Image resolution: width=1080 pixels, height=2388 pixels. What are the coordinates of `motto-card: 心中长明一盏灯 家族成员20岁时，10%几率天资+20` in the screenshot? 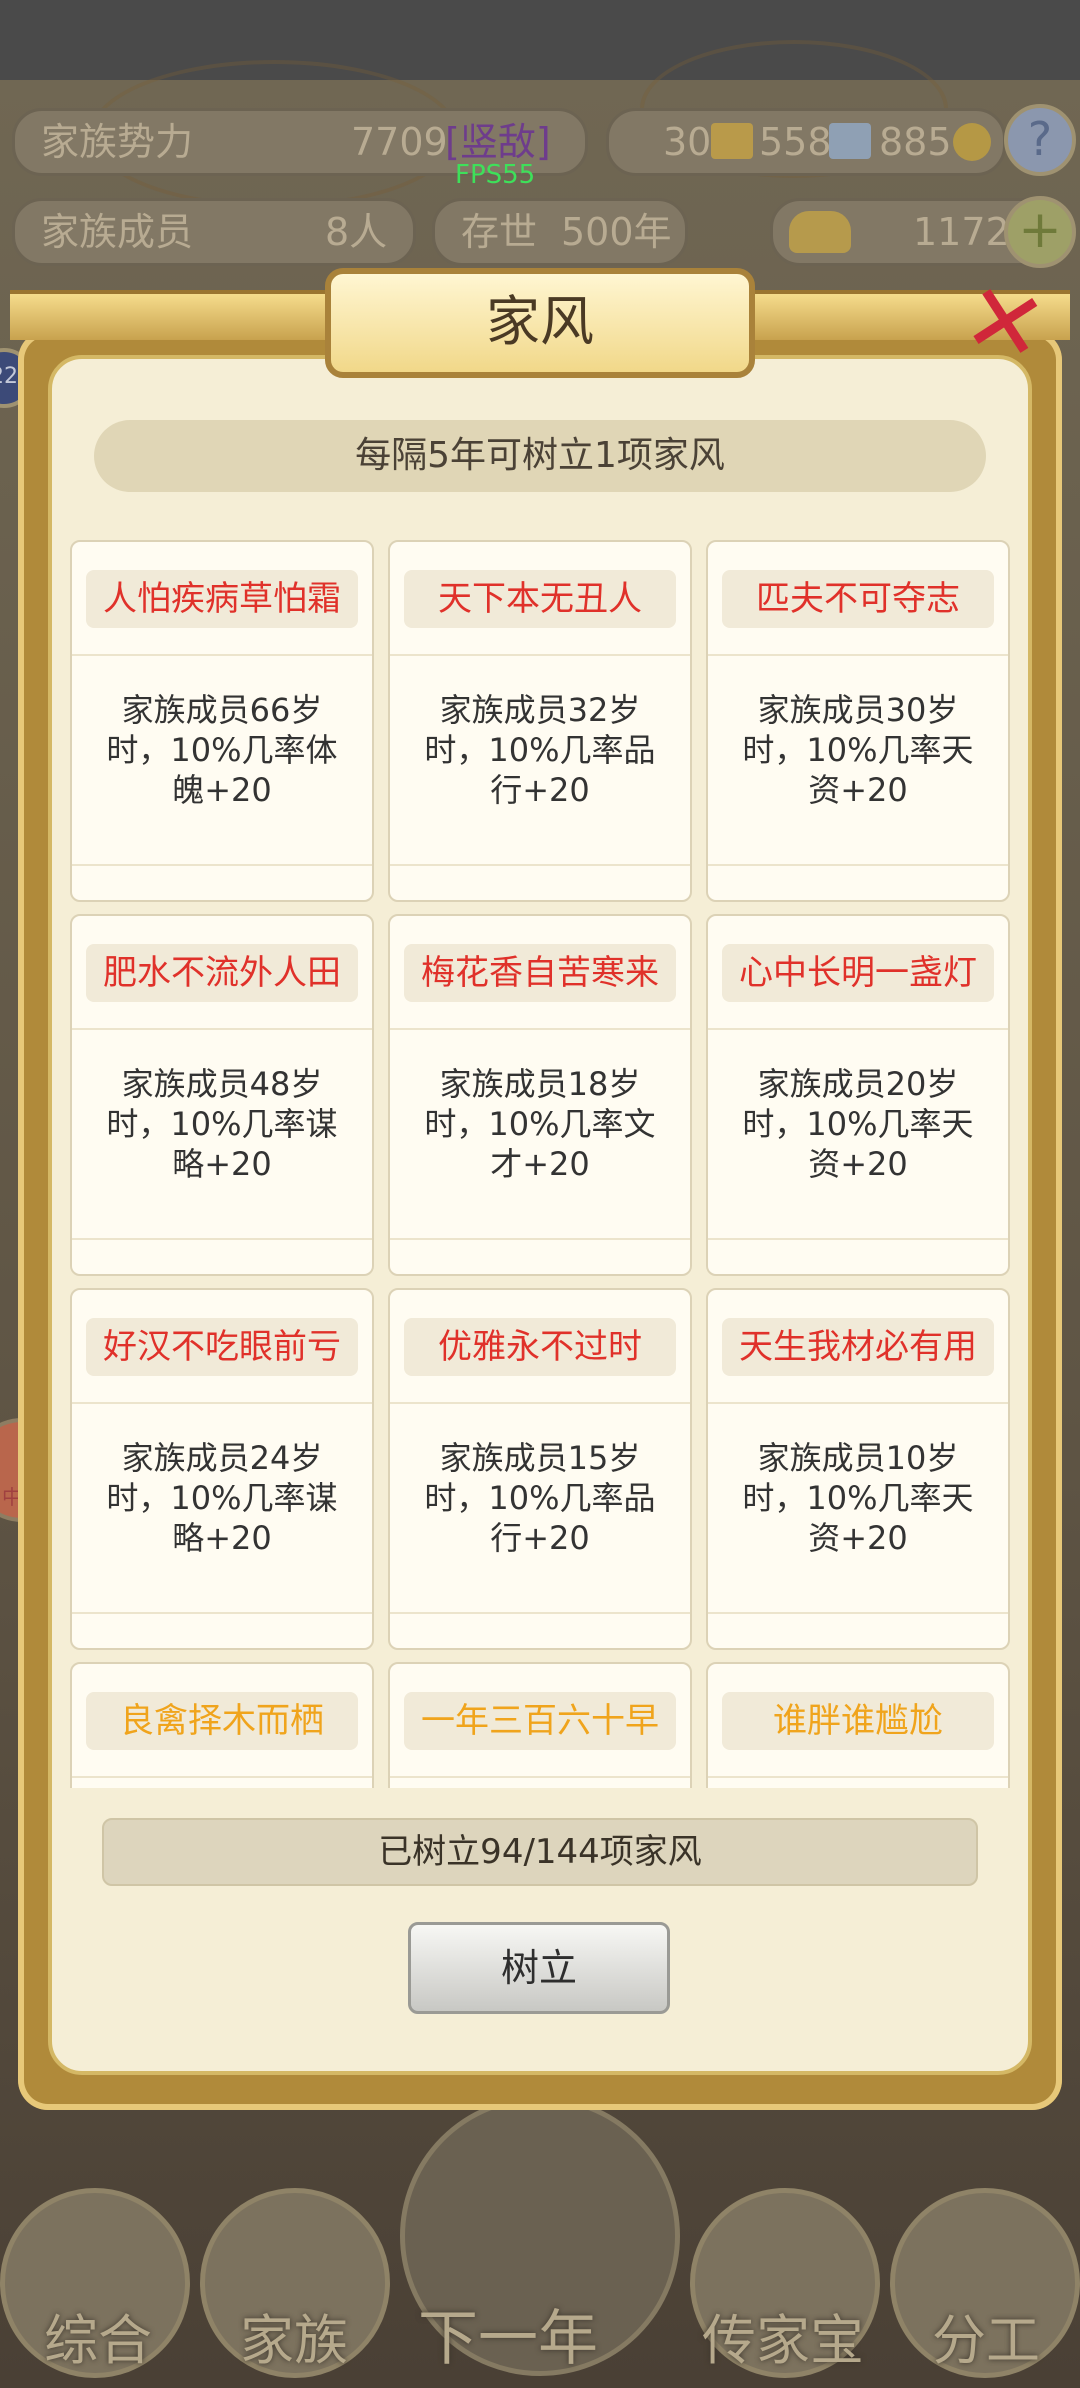 It's located at (858, 1095).